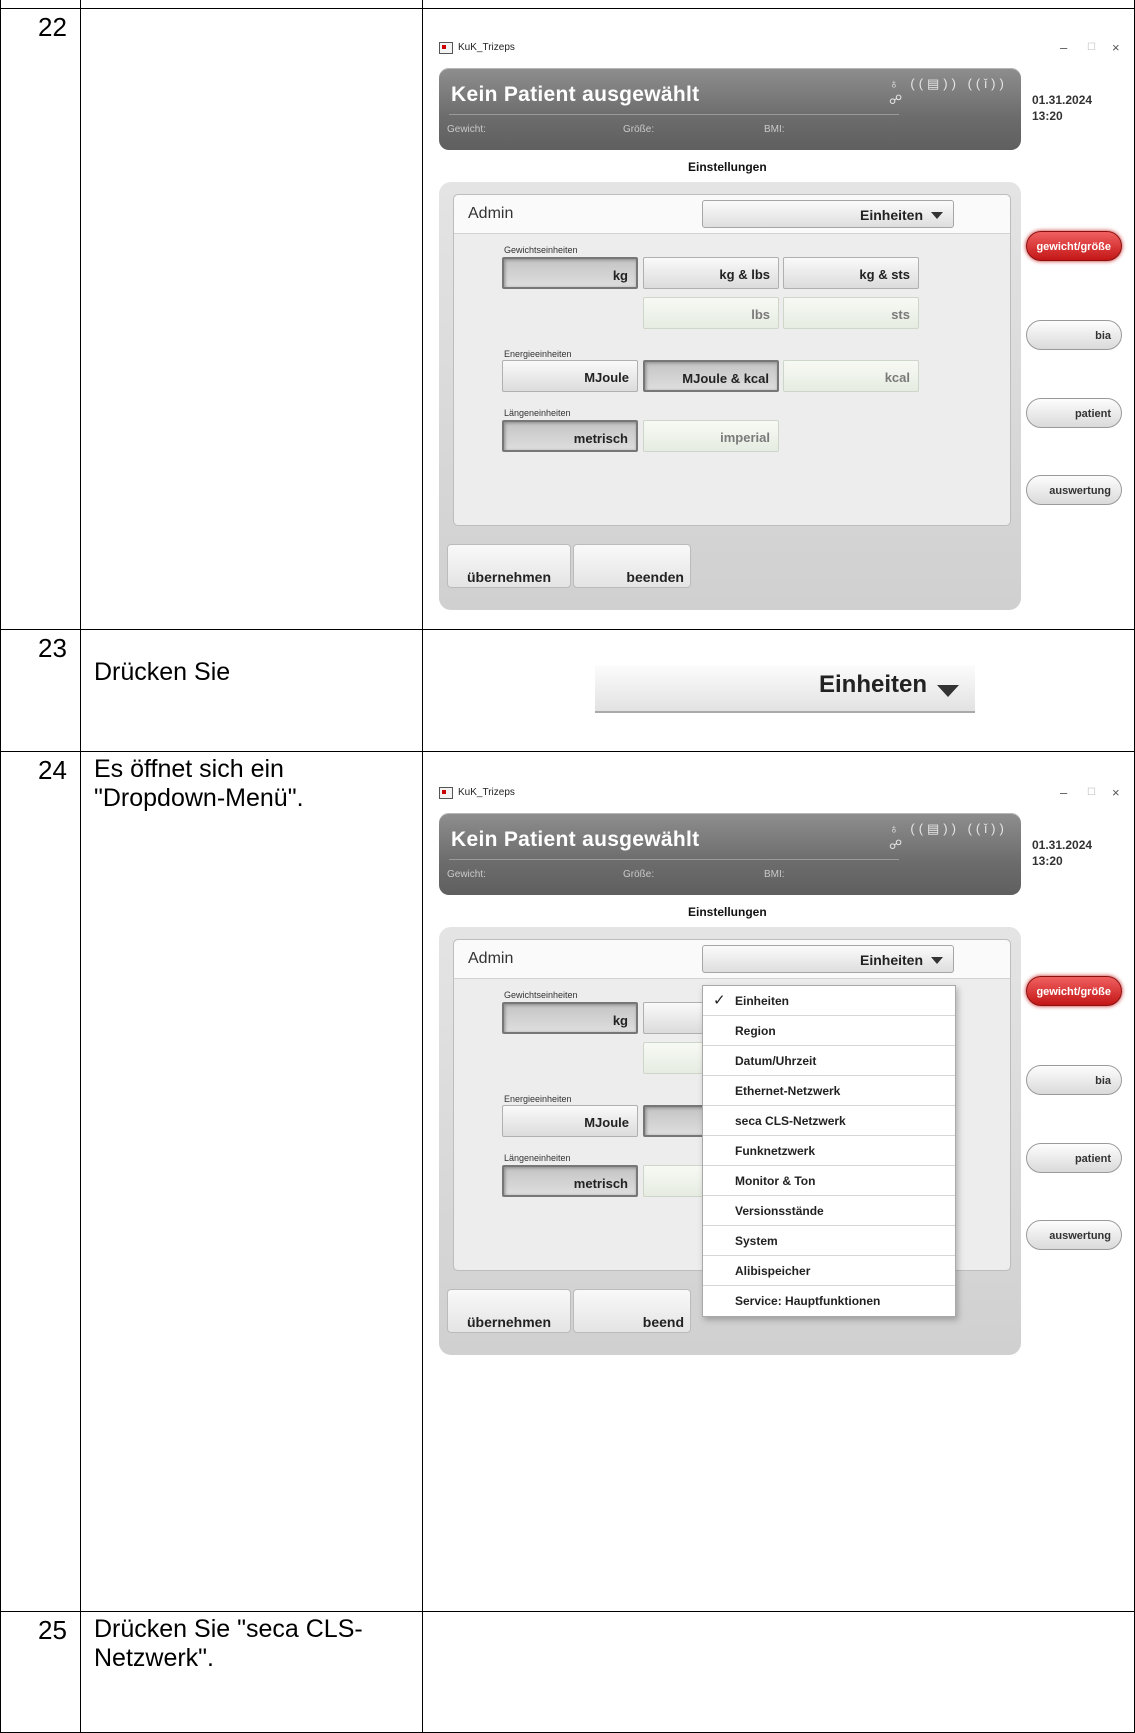 Image resolution: width=1135 pixels, height=1733 pixels. Describe the element at coordinates (829, 1121) in the screenshot. I see `menu-item-seca-cls-netzwerk: seca CLS-Netzwerk` at that location.